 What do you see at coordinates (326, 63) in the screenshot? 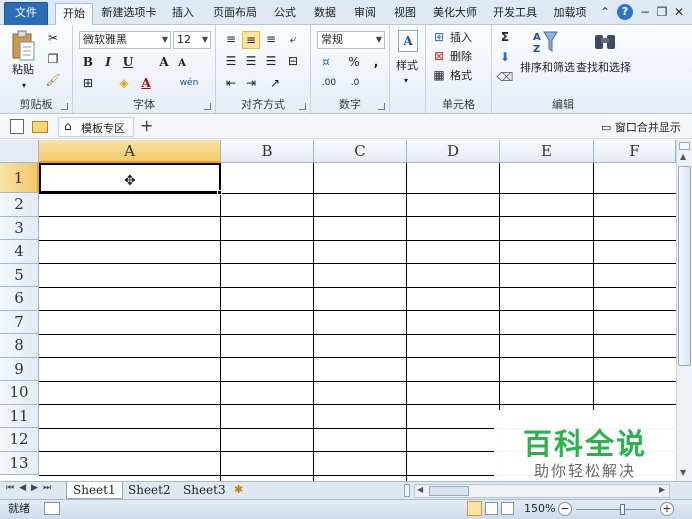
I see `currency-icon: ¤` at bounding box center [326, 63].